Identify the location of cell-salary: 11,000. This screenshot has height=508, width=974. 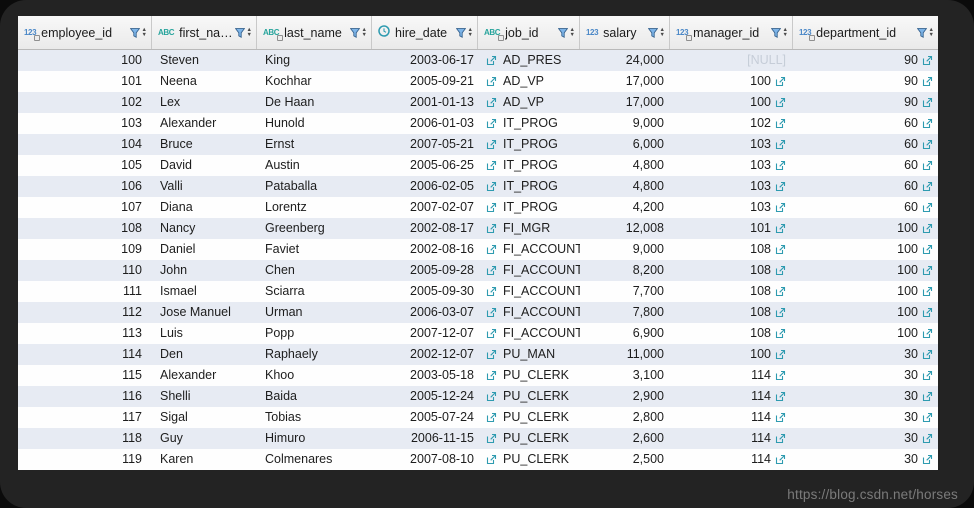
(625, 354).